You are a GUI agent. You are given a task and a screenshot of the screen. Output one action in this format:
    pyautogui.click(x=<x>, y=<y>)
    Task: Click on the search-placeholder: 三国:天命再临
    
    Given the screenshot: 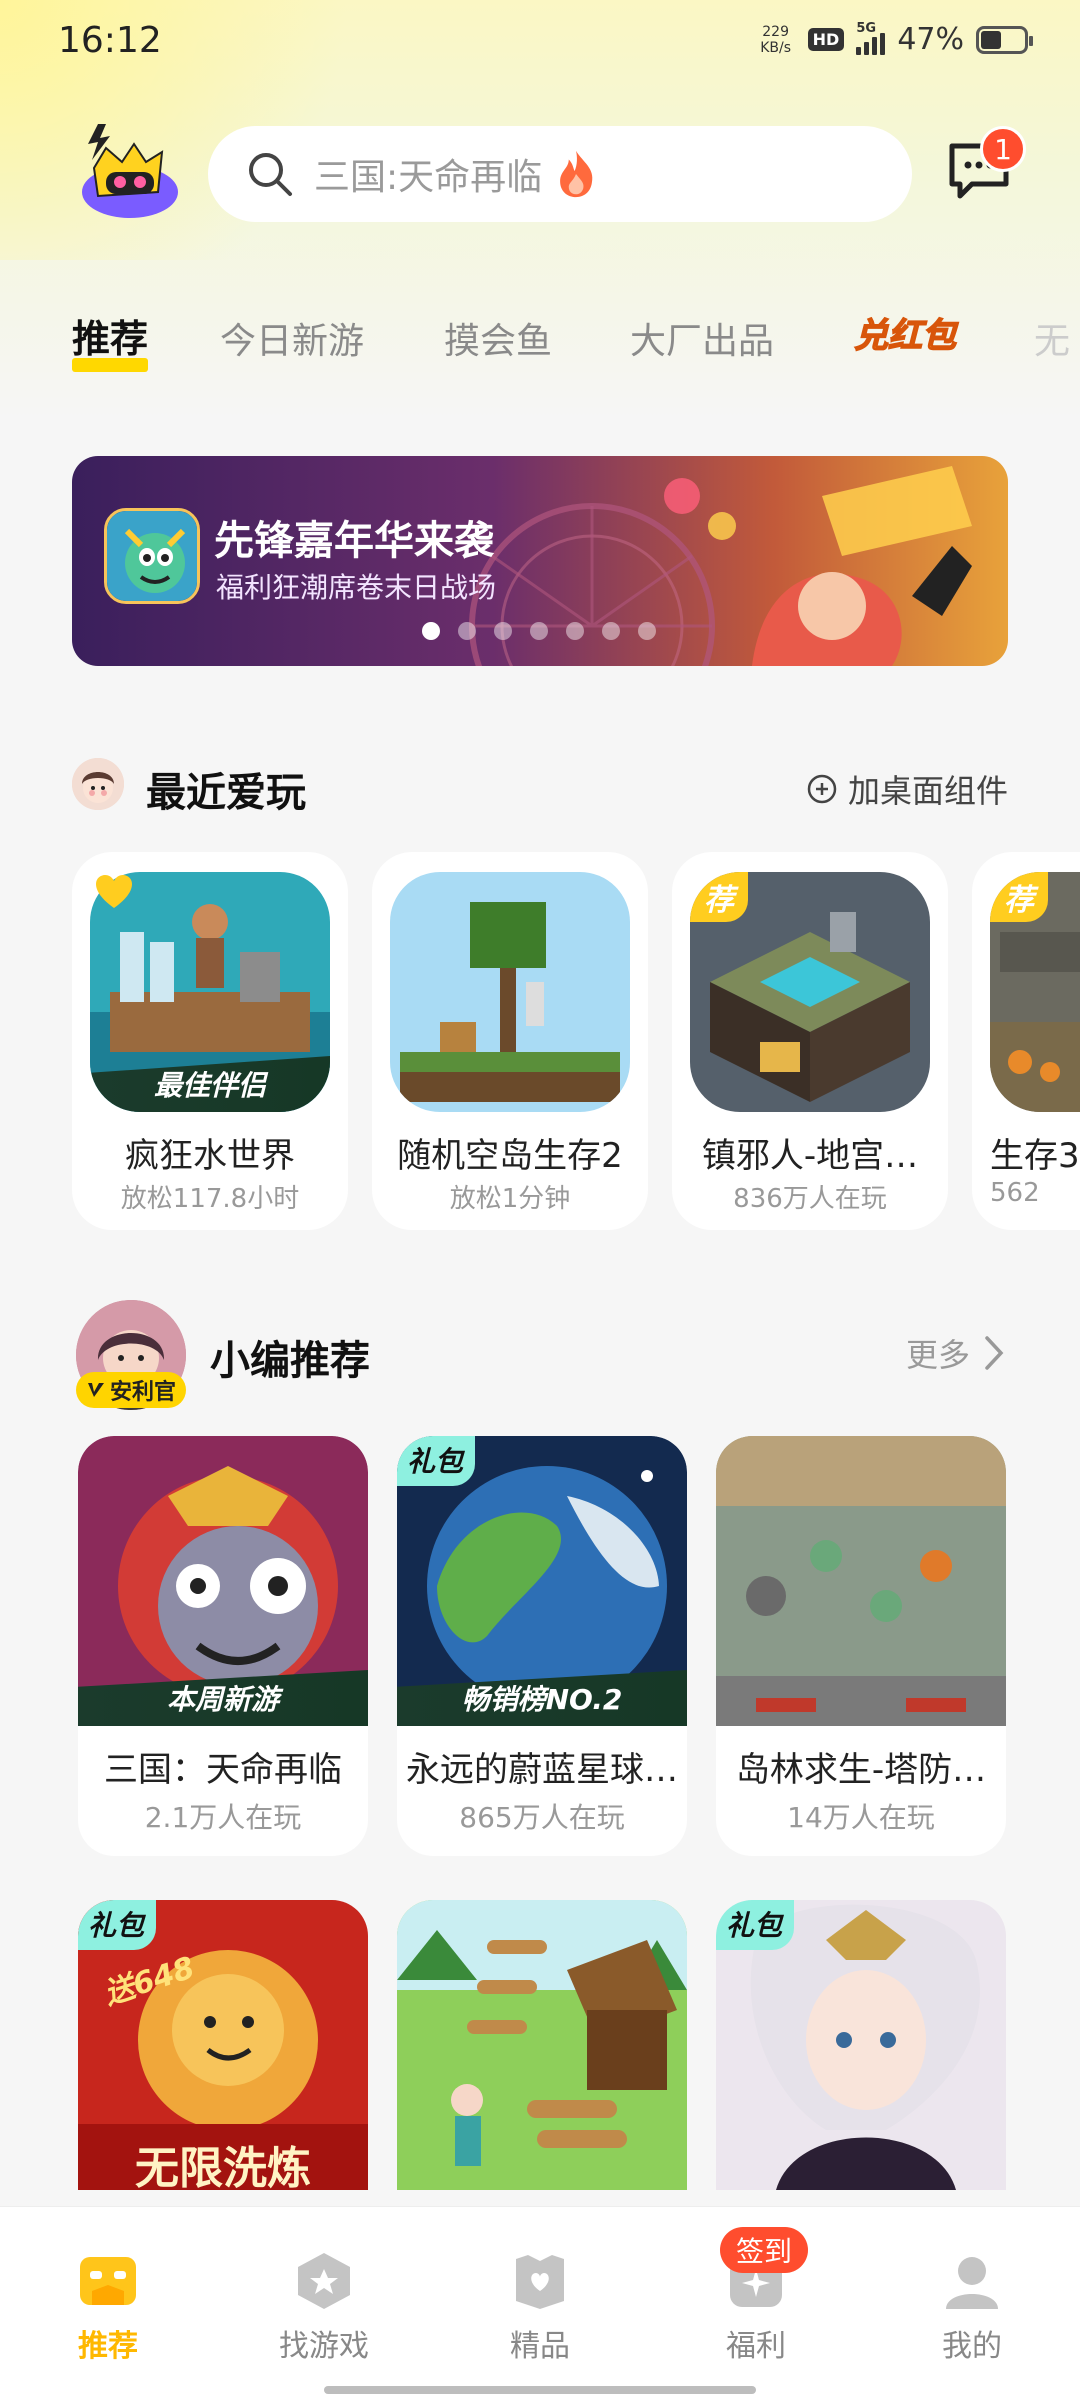 What is the action you would take?
    pyautogui.click(x=428, y=177)
    